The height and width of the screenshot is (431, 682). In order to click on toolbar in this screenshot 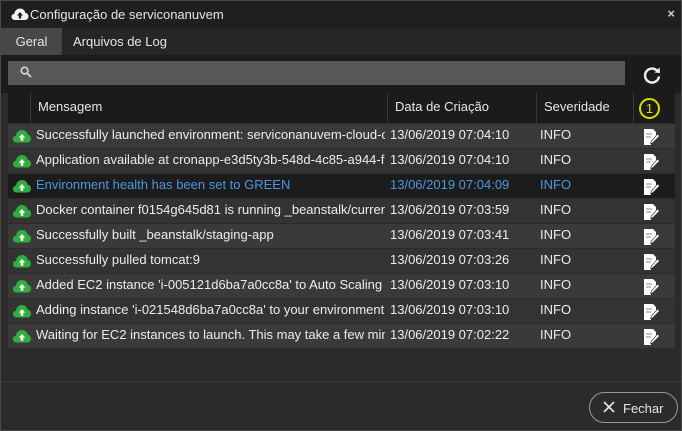, I will do `click(341, 74)`.